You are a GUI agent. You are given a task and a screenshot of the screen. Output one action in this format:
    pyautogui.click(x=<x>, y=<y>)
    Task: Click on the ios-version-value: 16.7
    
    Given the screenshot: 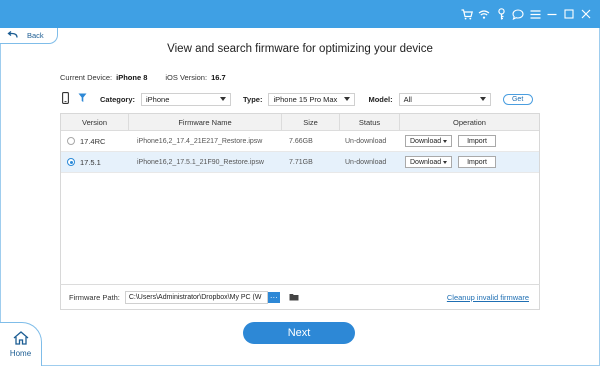 What is the action you would take?
    pyautogui.click(x=218, y=77)
    